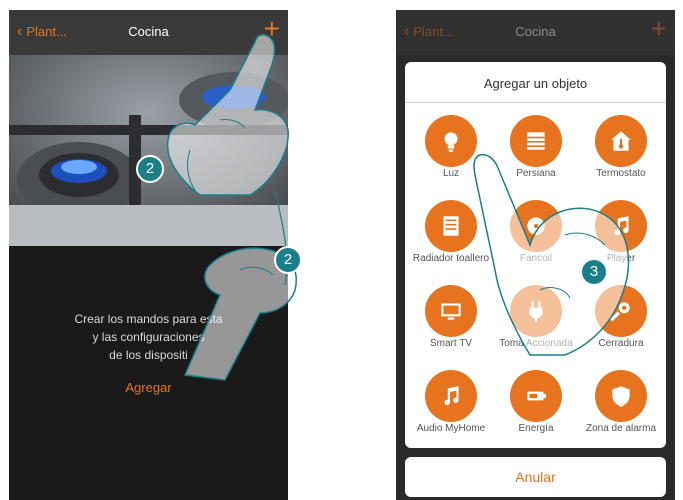 This screenshot has height=500, width=683. Describe the element at coordinates (535, 83) in the screenshot. I see `dialog-title: Agregar un objeto` at that location.